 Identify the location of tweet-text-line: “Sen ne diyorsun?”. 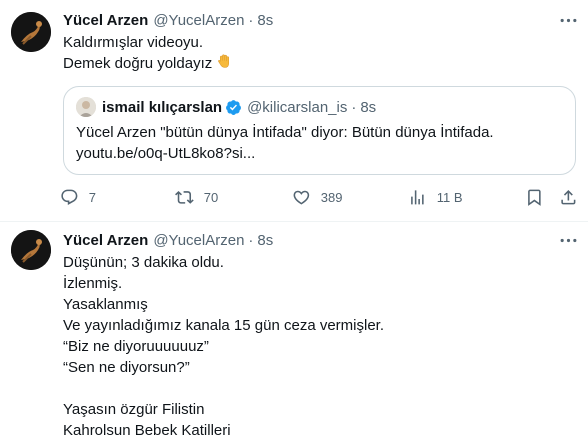
(126, 367).